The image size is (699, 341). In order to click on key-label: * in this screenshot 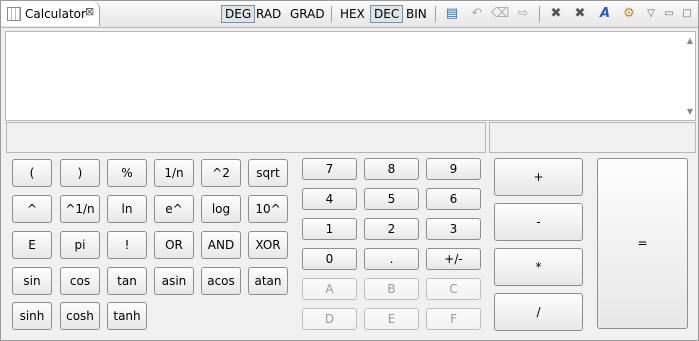, I will do `click(538, 267)`.